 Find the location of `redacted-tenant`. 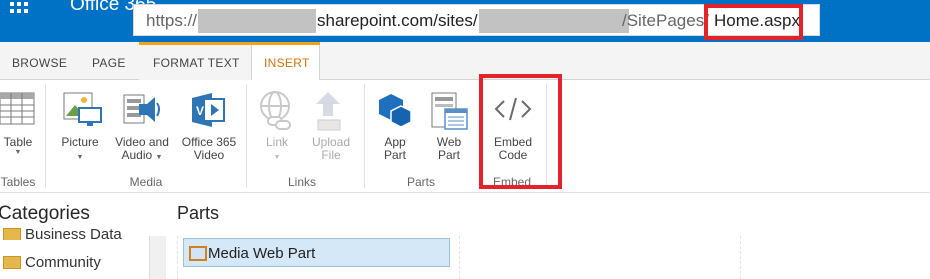

redacted-tenant is located at coordinates (257, 21).